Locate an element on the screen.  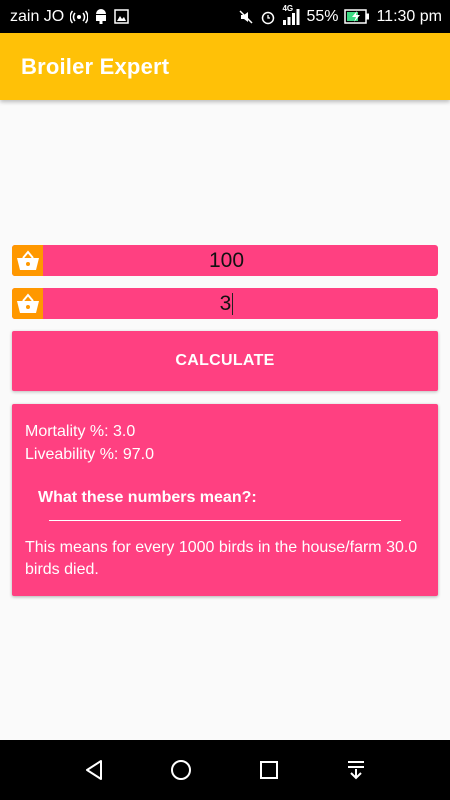
calculate-button: CALCULATE is located at coordinates (225, 361).